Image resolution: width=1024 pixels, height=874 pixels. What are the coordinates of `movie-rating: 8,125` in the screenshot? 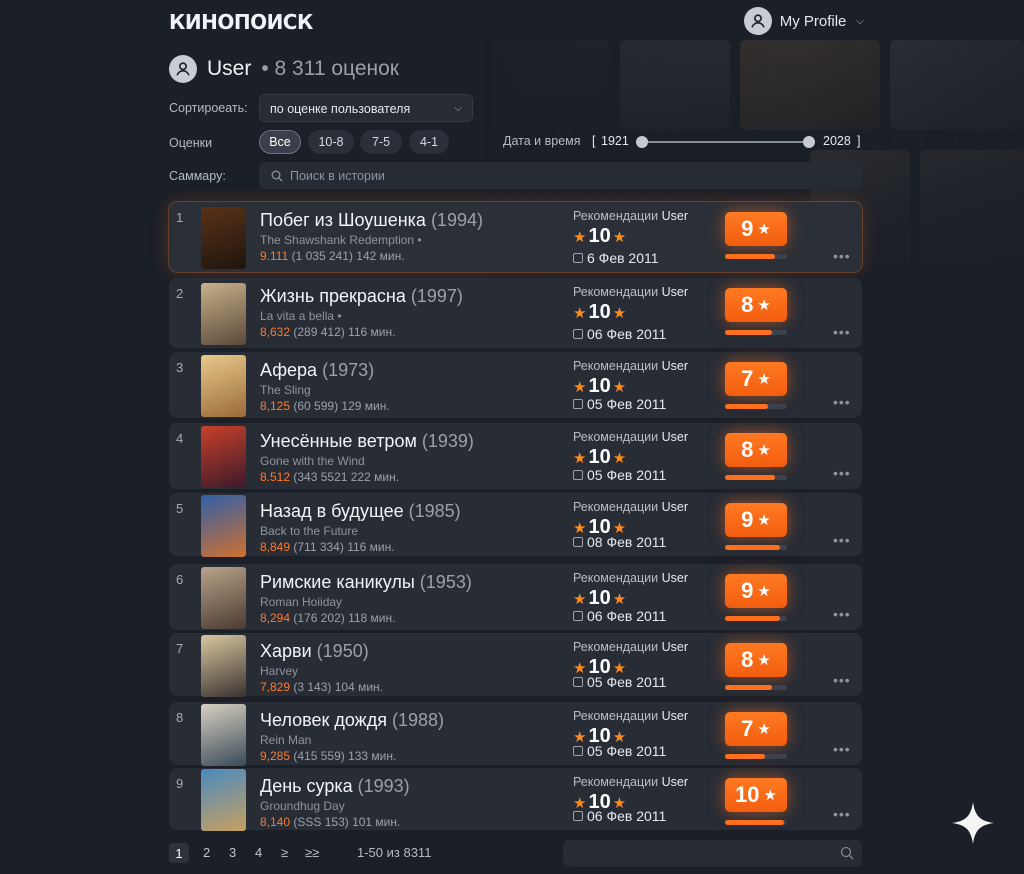 It's located at (275, 406).